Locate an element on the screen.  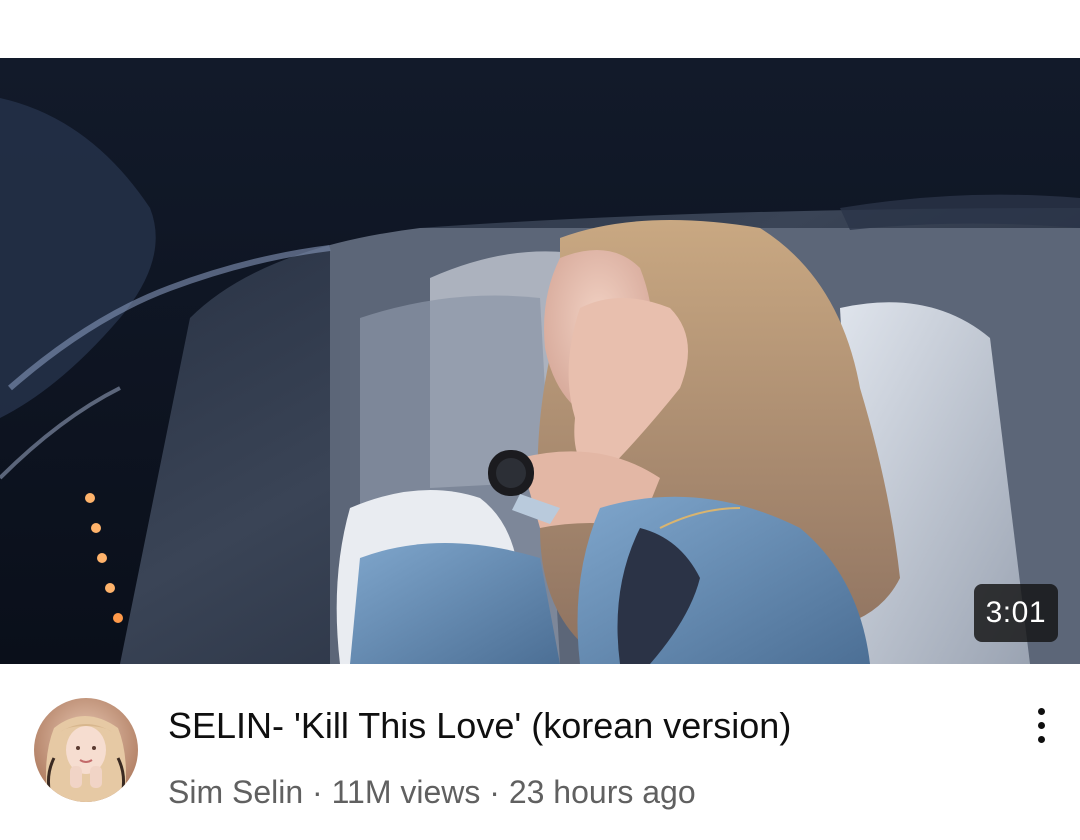
channel-name: Sim Selin is located at coordinates (235, 792).